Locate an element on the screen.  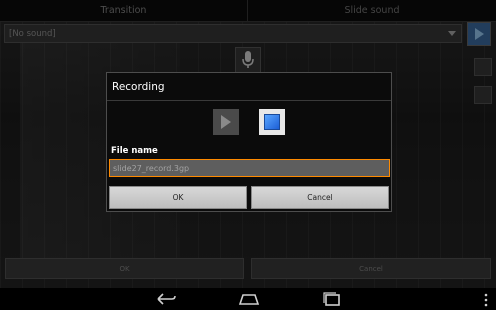
recording-controls is located at coordinates (250, 123).